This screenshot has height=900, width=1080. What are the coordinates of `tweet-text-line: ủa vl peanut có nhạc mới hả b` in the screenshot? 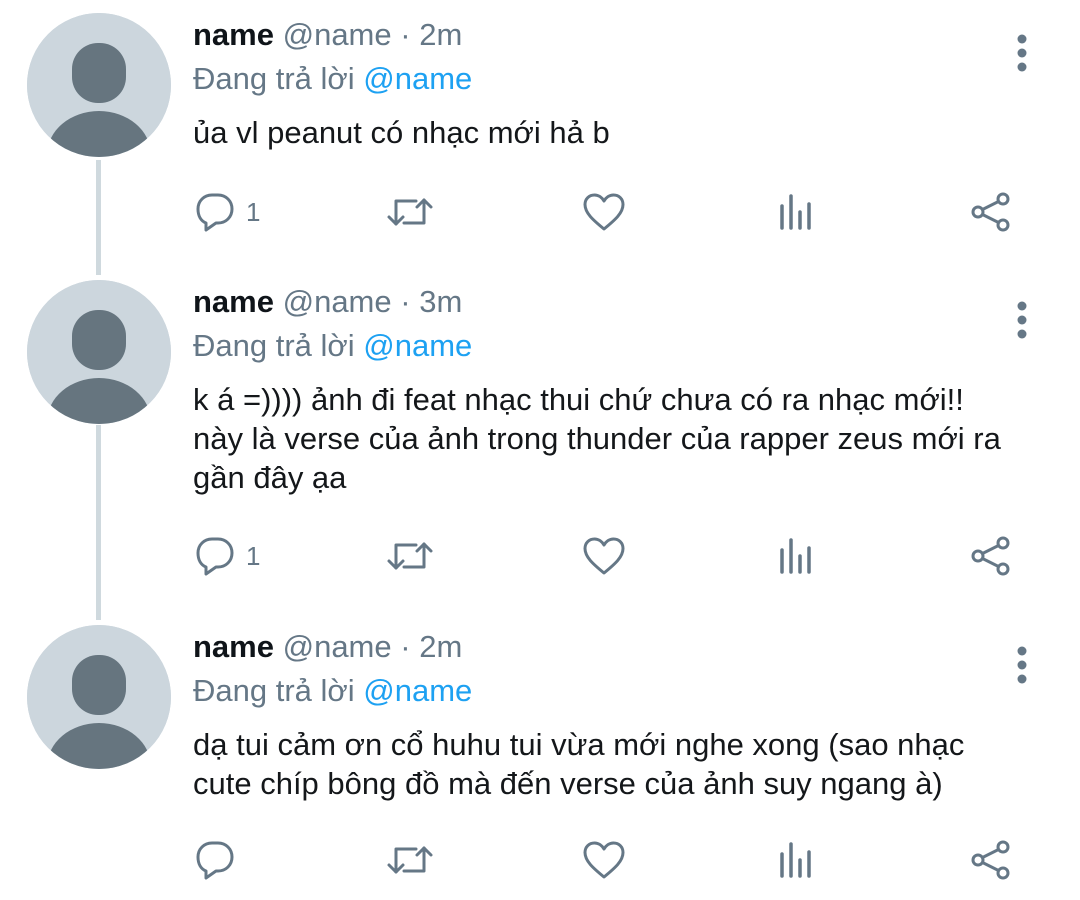 It's located at (401, 132).